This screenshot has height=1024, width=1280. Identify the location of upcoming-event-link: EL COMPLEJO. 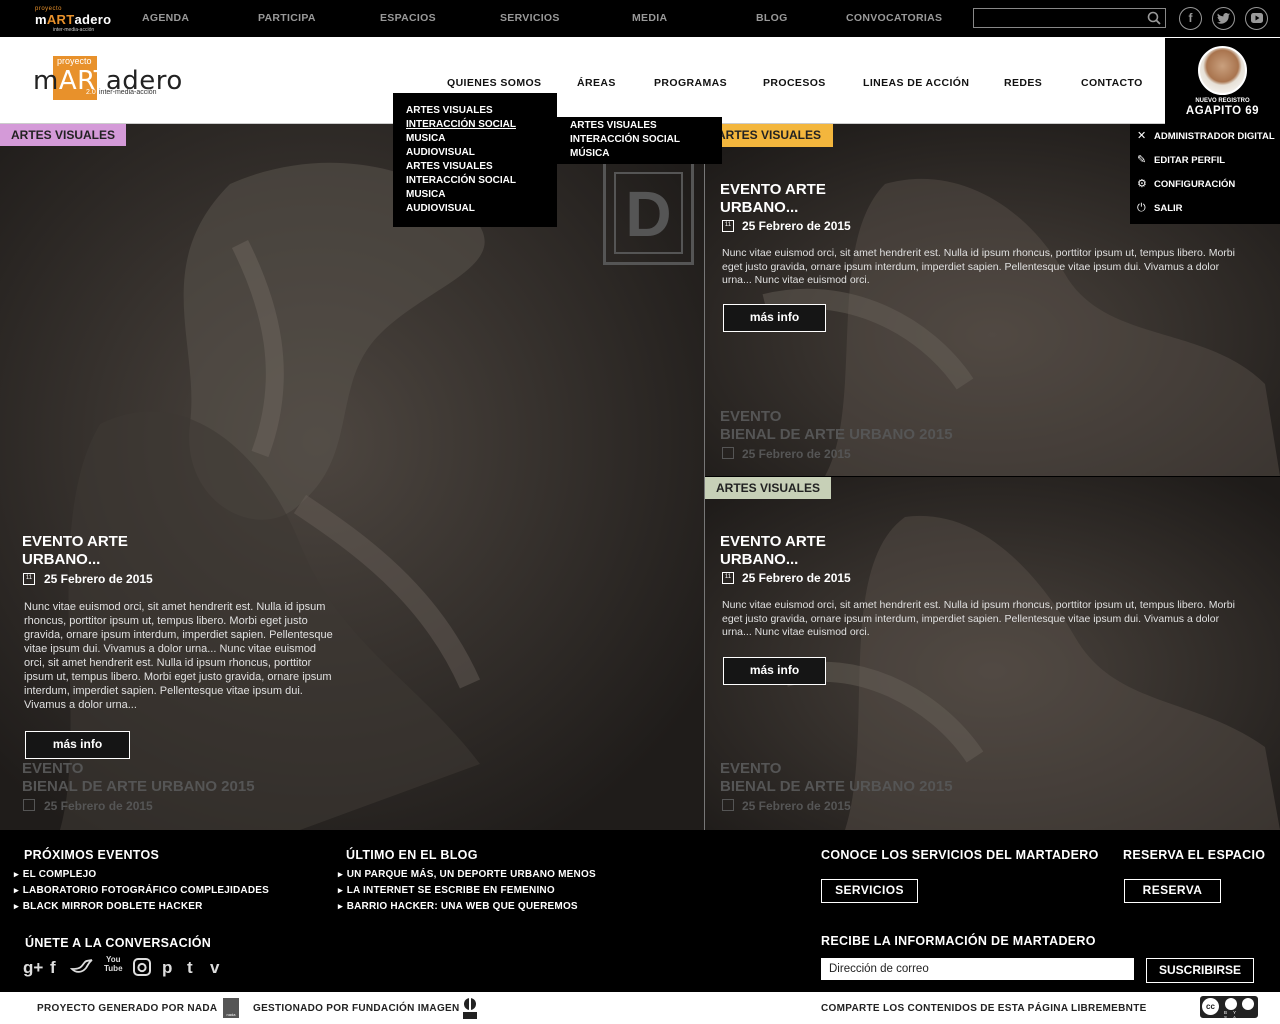
(55, 874).